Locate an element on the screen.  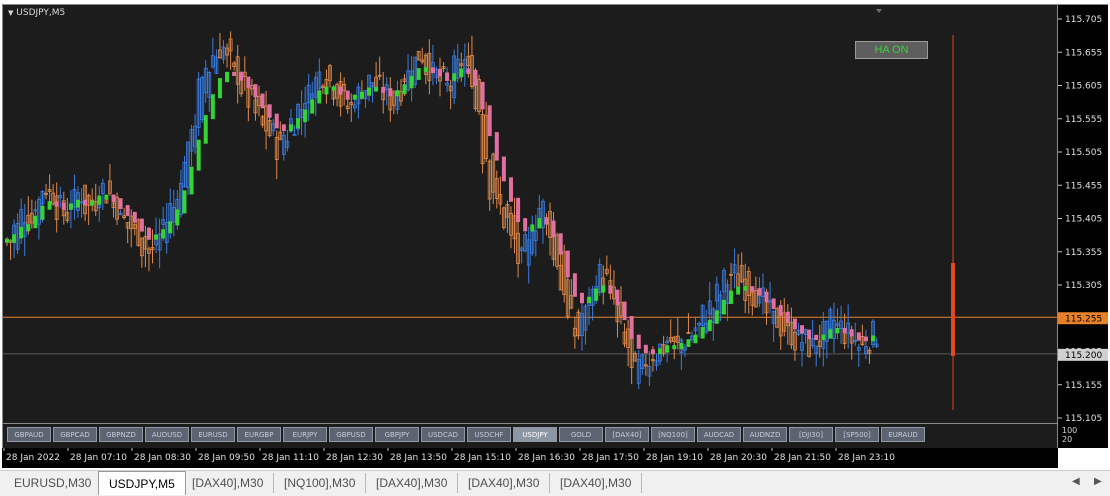
time-tick-label: 28 Jan 20:30 is located at coordinates (738, 458).